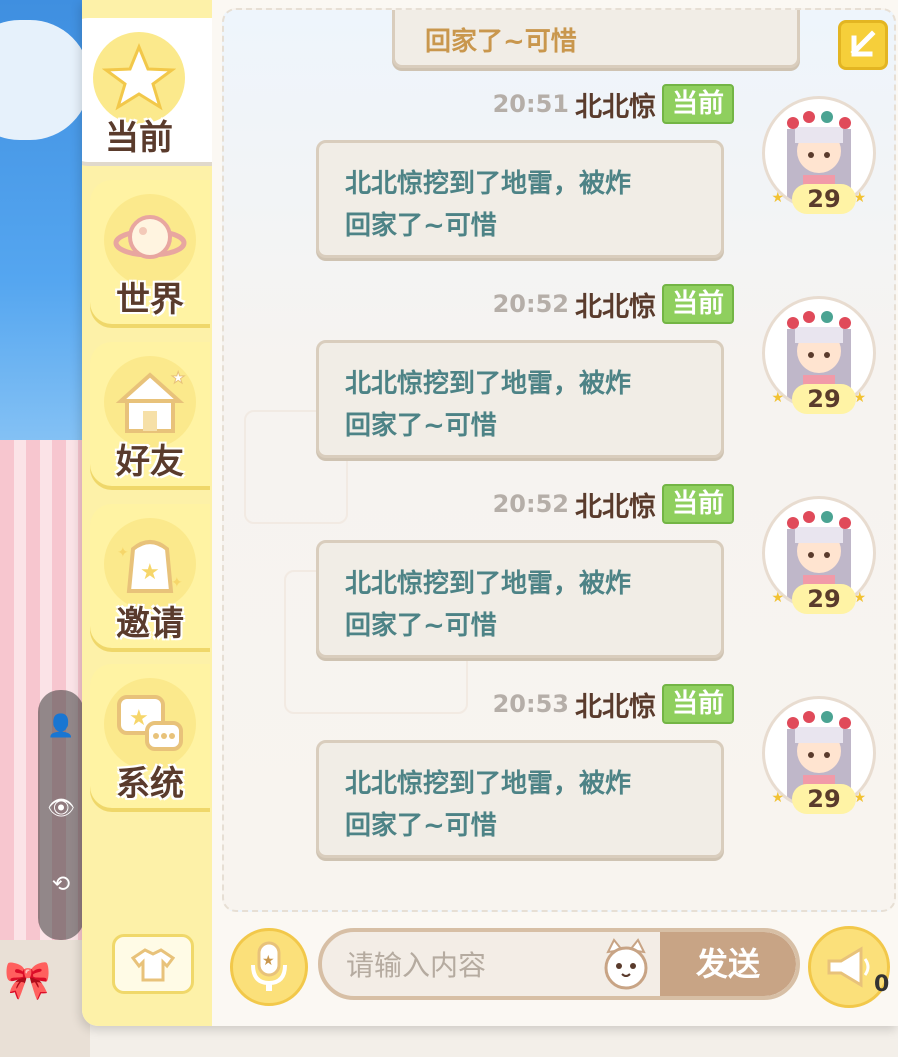 The image size is (898, 1057). I want to click on channel-tabs: 世界 ★ 好友 ★ ✦ ✦ 邀请 ★ 系统 当前, so click(147, 513).